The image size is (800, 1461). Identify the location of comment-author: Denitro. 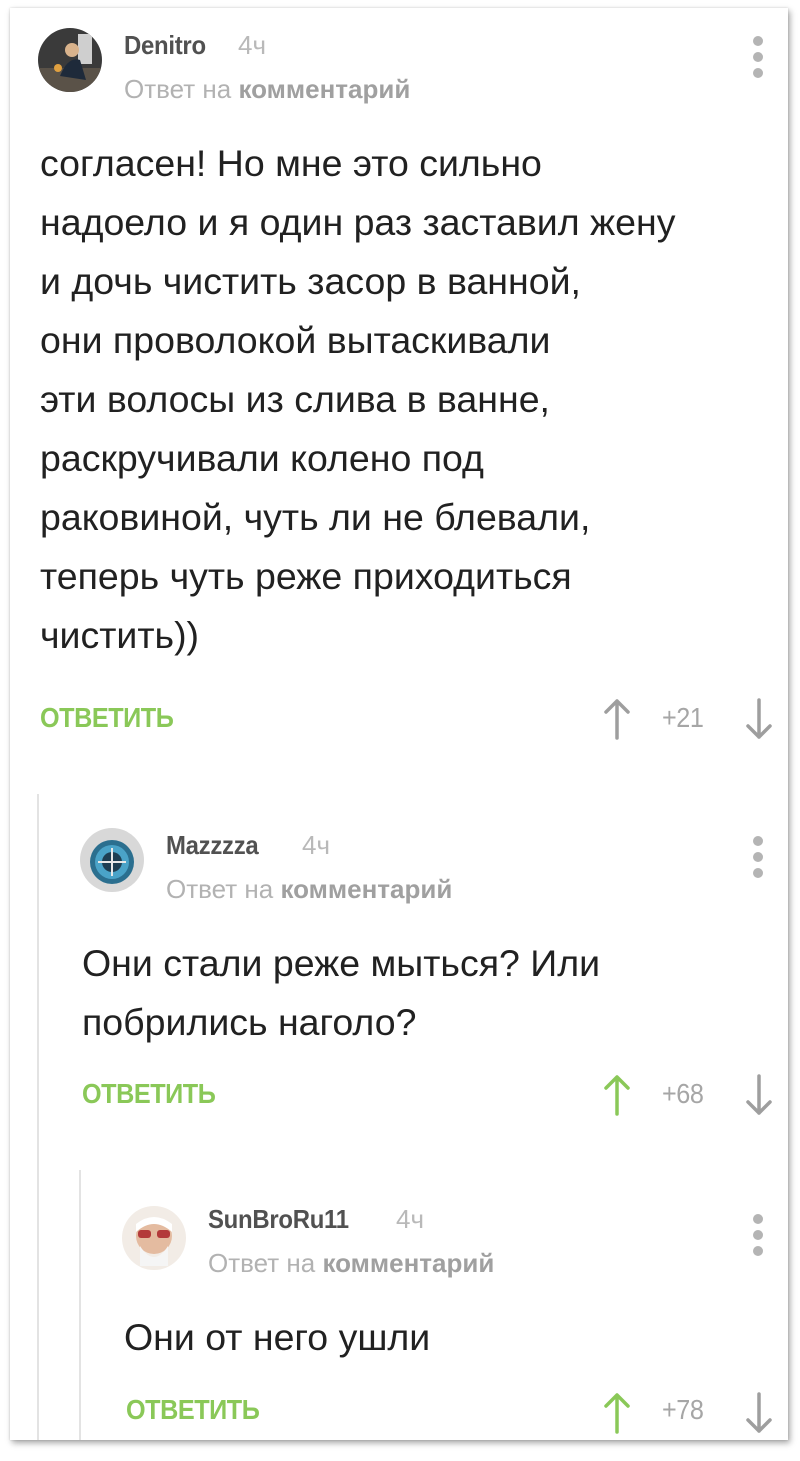
(165, 45).